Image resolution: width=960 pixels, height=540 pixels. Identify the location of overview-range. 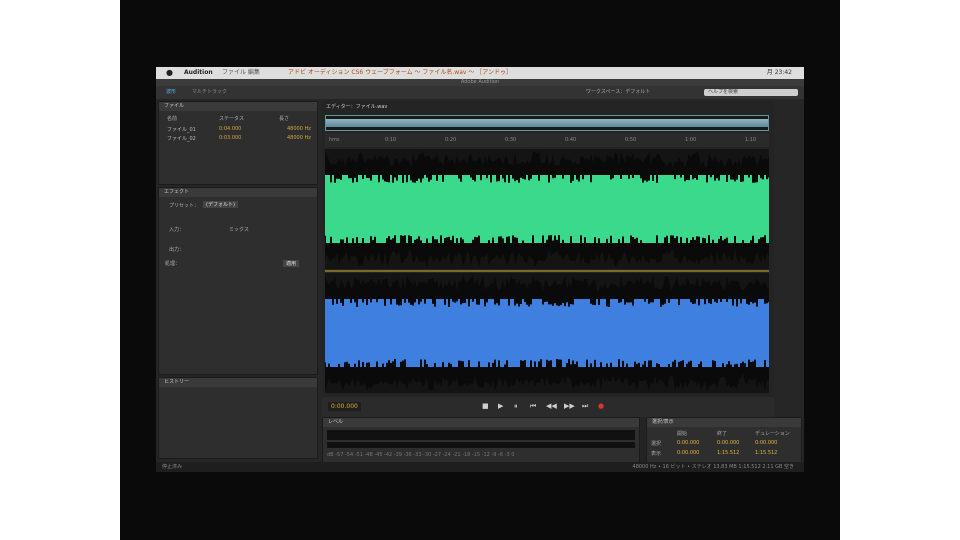
(547, 123).